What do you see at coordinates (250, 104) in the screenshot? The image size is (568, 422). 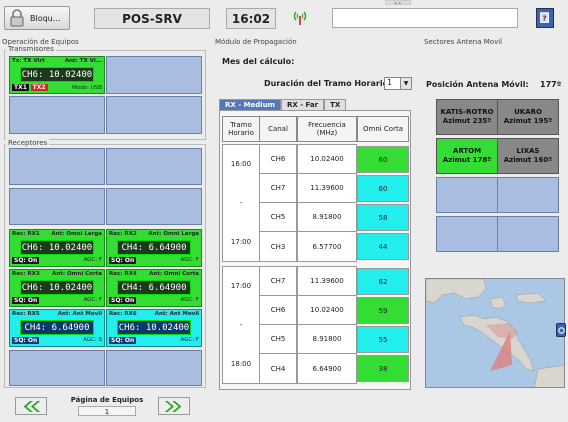 I see `tab-rx-medium: RX - Medium` at bounding box center [250, 104].